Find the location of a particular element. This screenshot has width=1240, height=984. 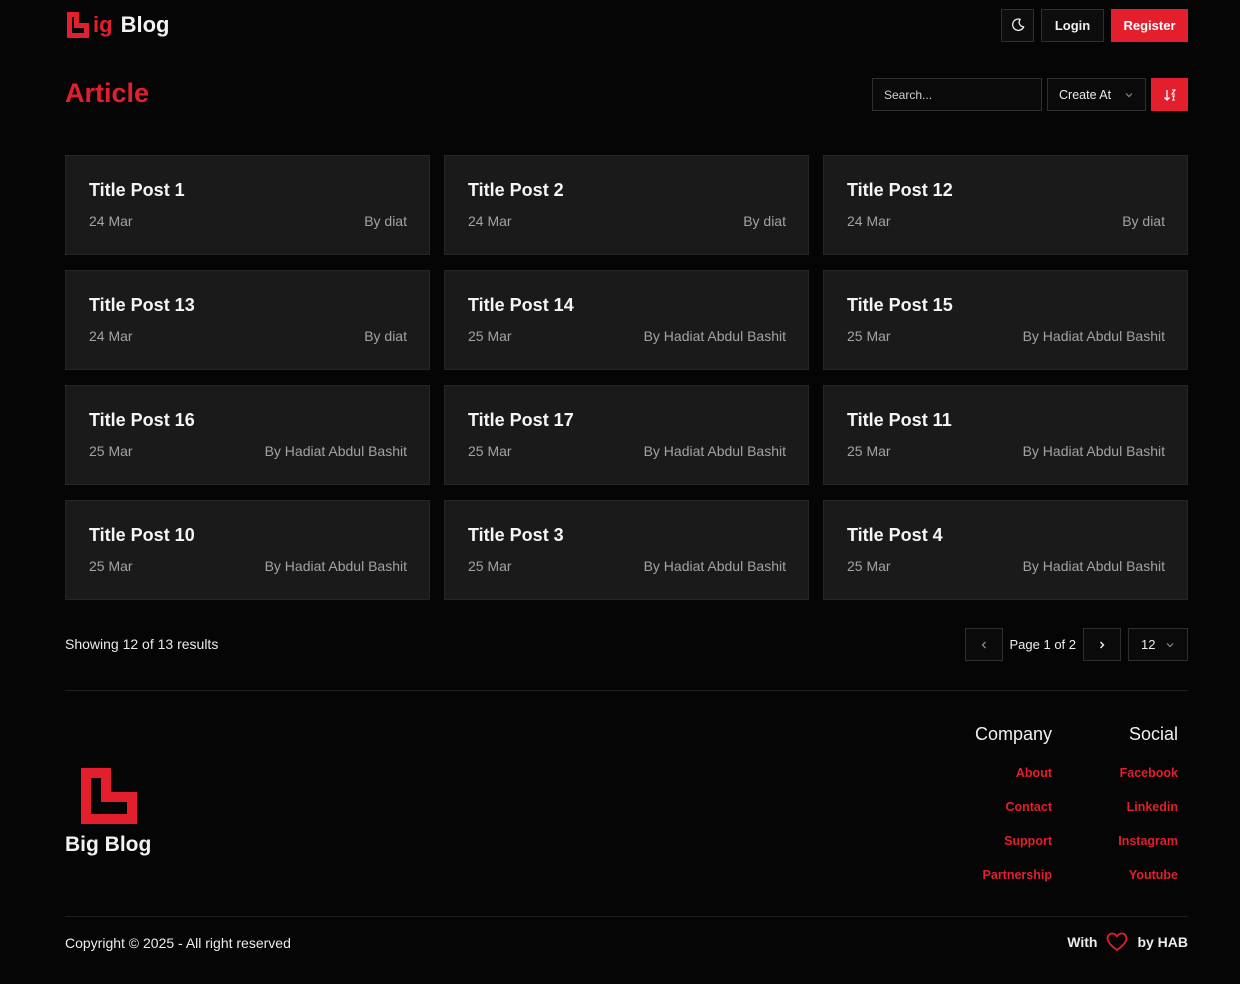

page-size-select: 12 is located at coordinates (1158, 644).